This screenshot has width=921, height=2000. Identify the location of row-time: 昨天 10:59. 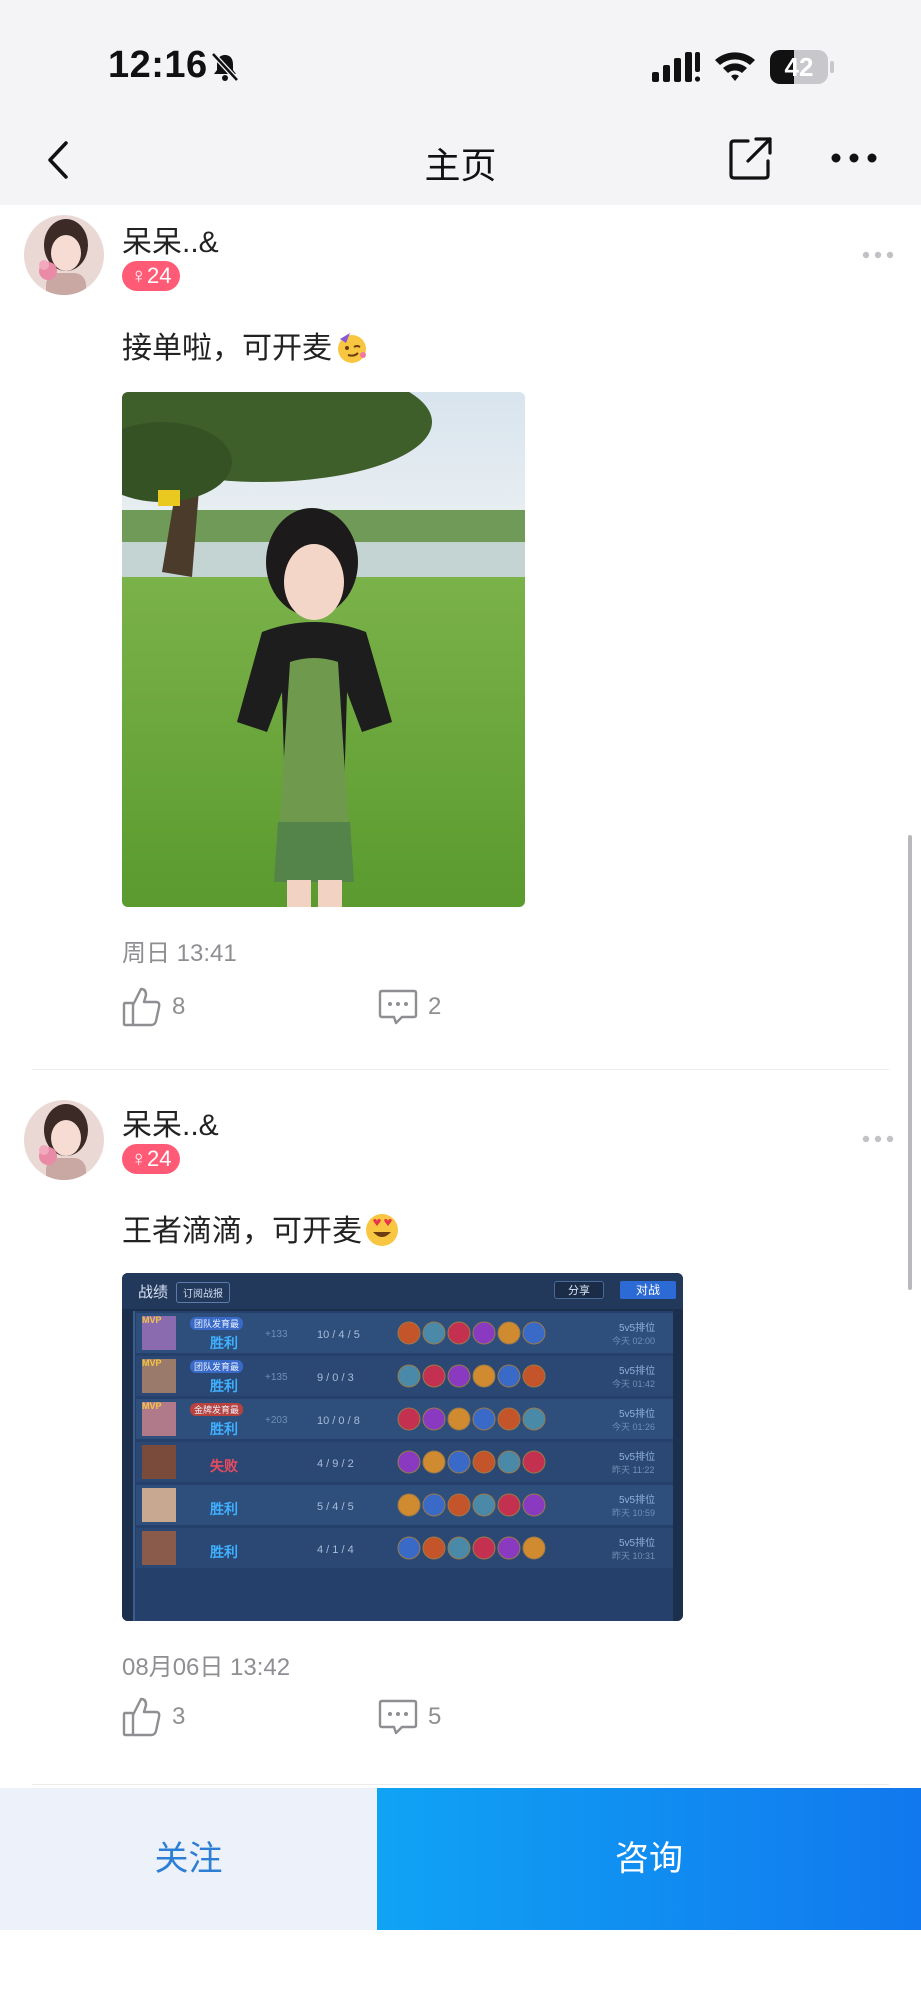
(634, 1513).